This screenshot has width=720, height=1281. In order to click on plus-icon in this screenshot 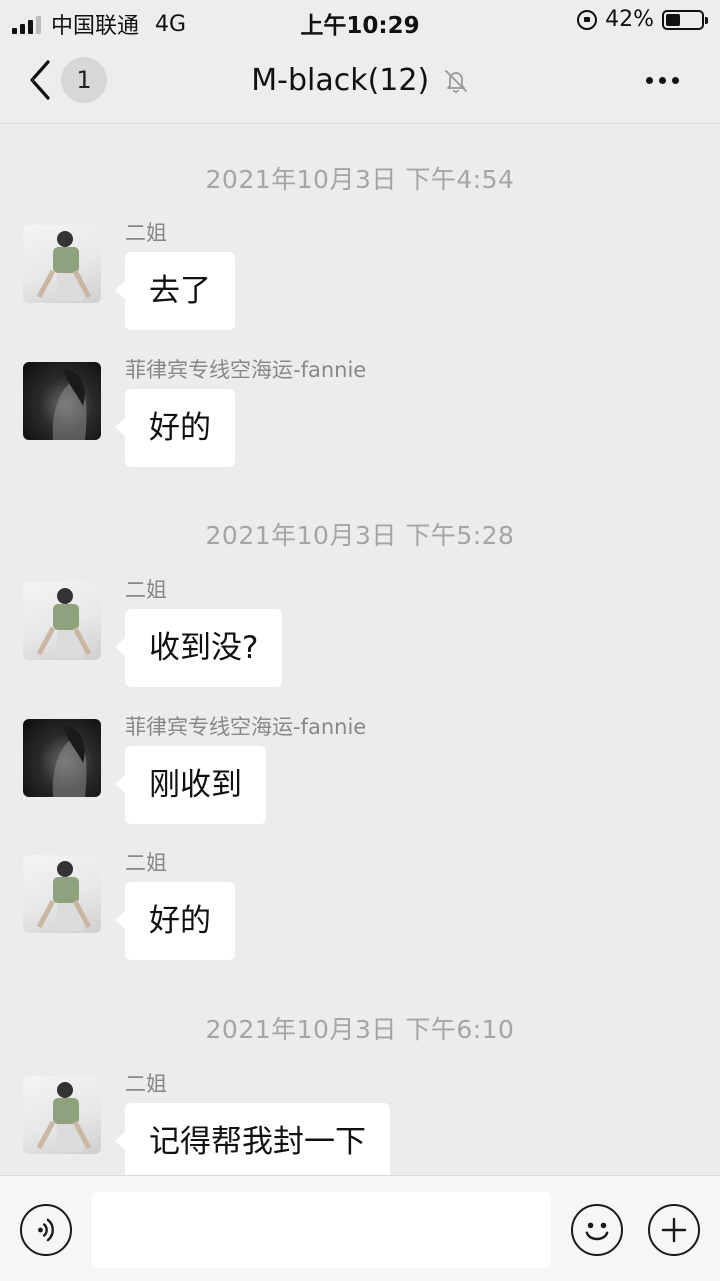, I will do `click(674, 1230)`.